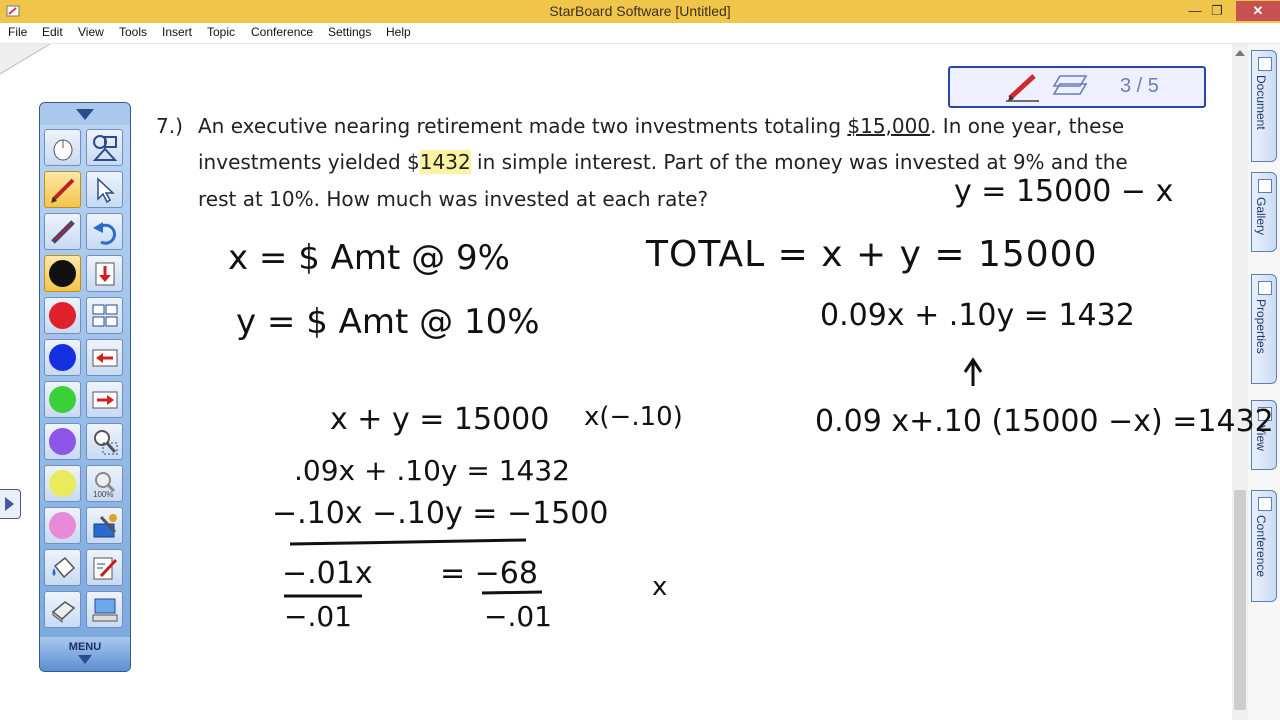 Image resolution: width=1280 pixels, height=720 pixels. What do you see at coordinates (660, 587) in the screenshot?
I see `handwriting-stray-x: x` at bounding box center [660, 587].